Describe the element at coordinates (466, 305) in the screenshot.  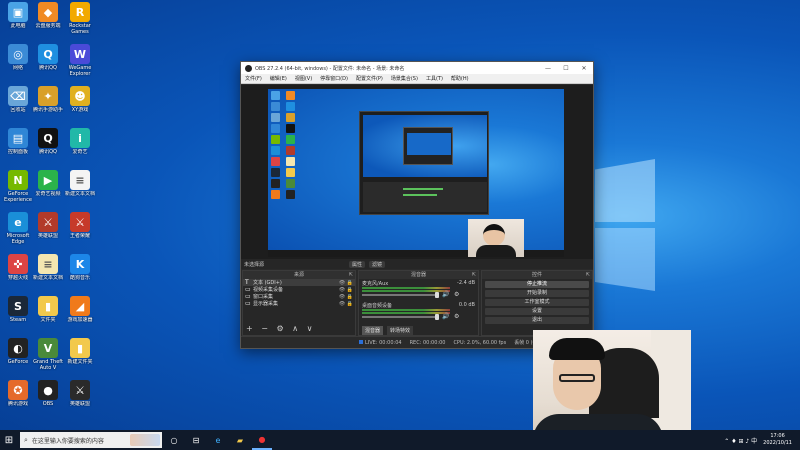
I see `channel-db: 0.0 dB` at that location.